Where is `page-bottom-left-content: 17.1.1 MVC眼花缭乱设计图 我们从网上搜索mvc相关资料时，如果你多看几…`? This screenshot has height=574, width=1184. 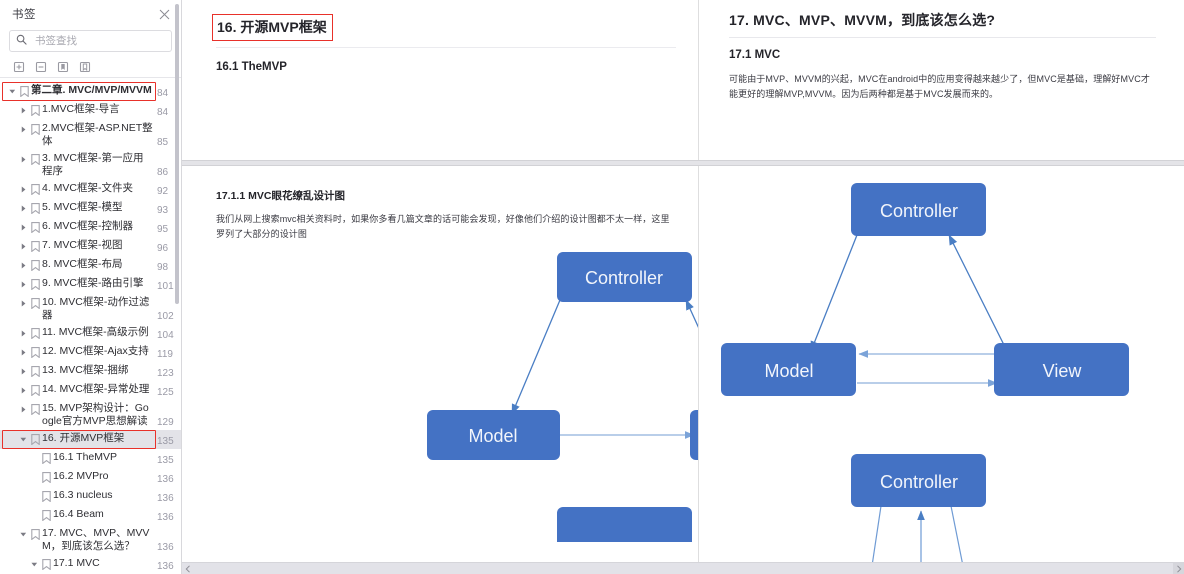 page-bottom-left-content: 17.1.1 MVC眼花缭乱设计图 我们从网上搜索mvc相关资料时，如果你多看几… is located at coordinates (440, 204).